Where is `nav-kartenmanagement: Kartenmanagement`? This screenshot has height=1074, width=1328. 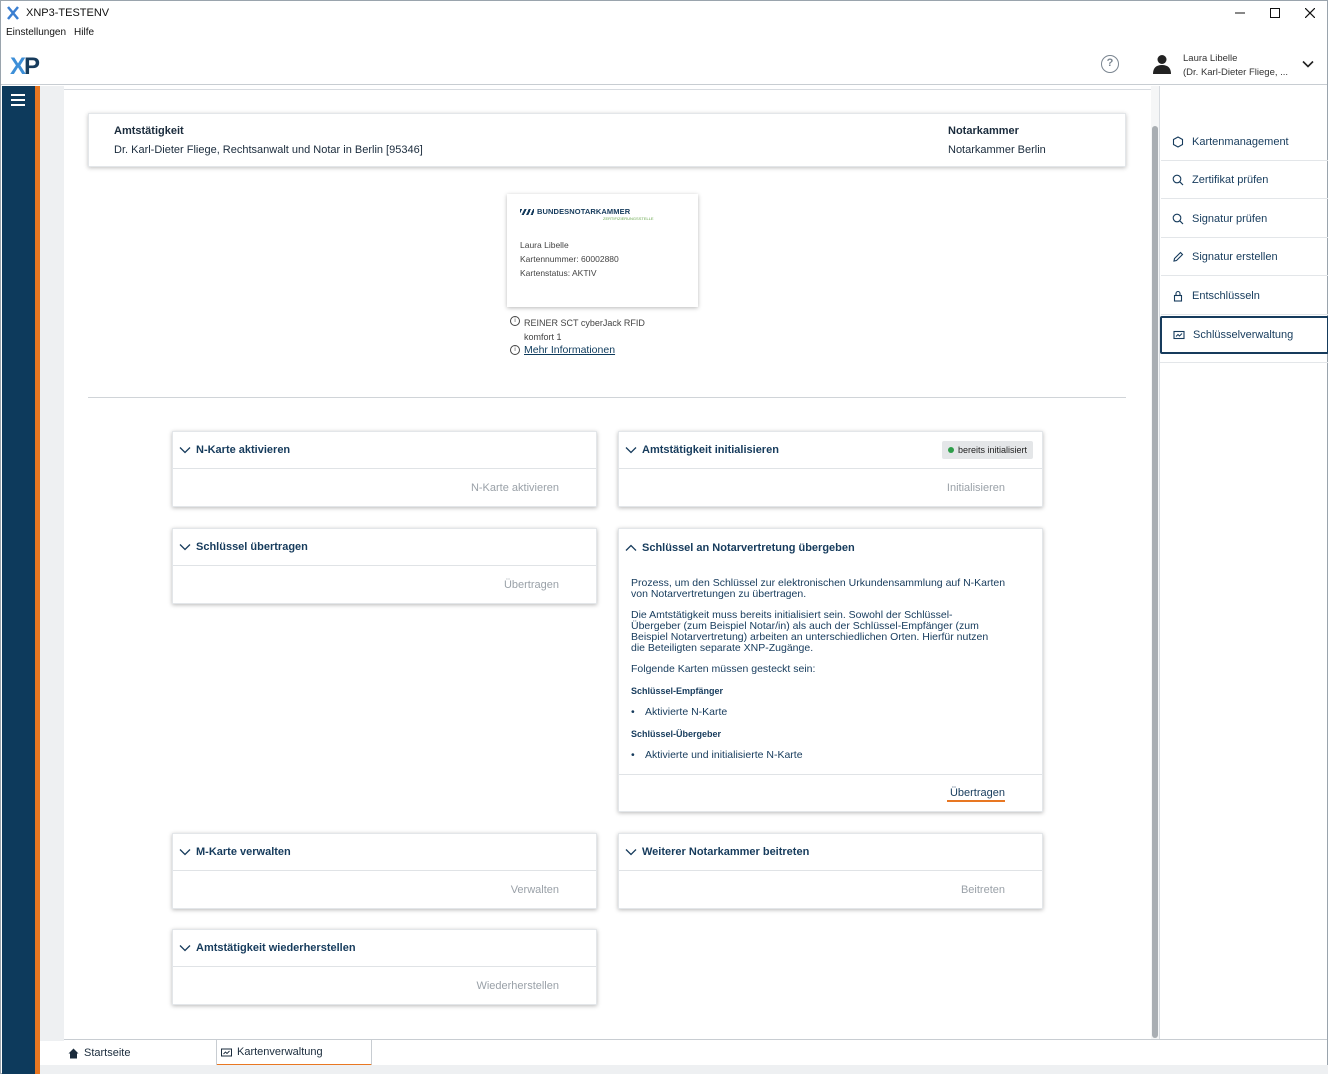 nav-kartenmanagement: Kartenmanagement is located at coordinates (1244, 142).